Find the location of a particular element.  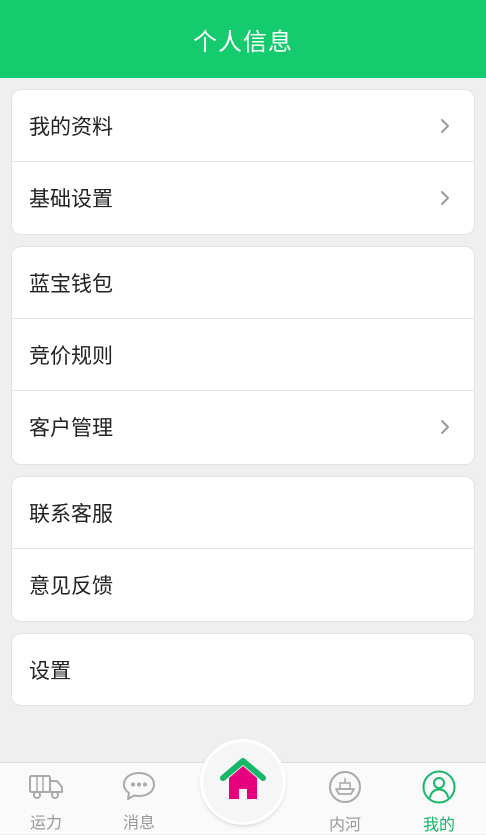

page-header: 个人信息 is located at coordinates (243, 39).